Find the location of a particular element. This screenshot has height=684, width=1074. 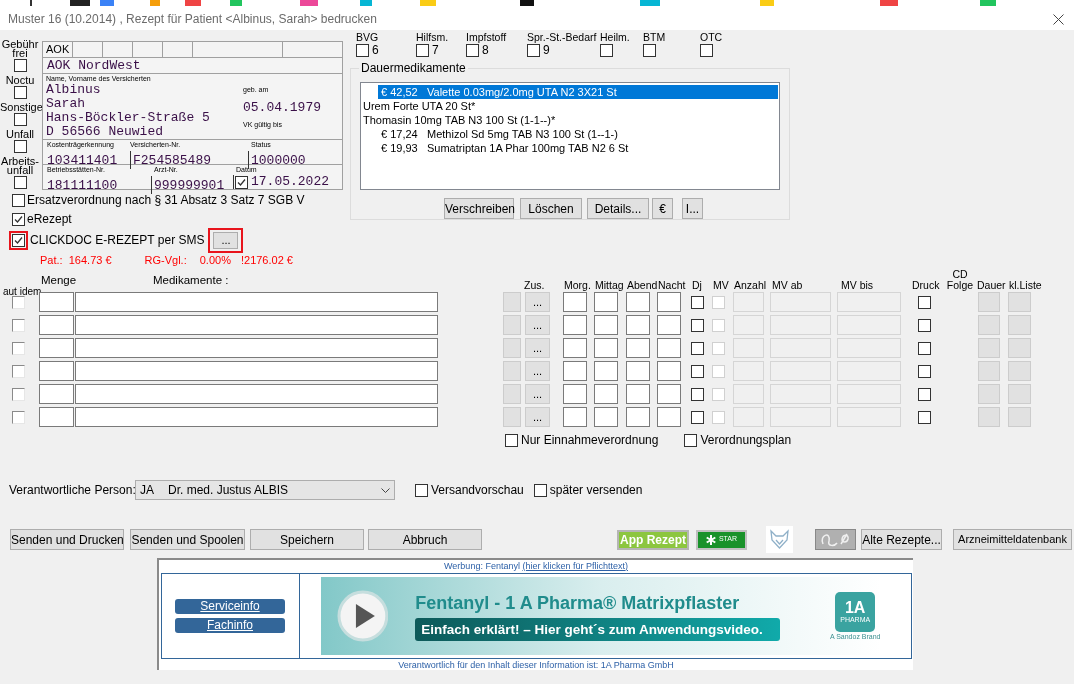

list-button: Löschen is located at coordinates (551, 208).